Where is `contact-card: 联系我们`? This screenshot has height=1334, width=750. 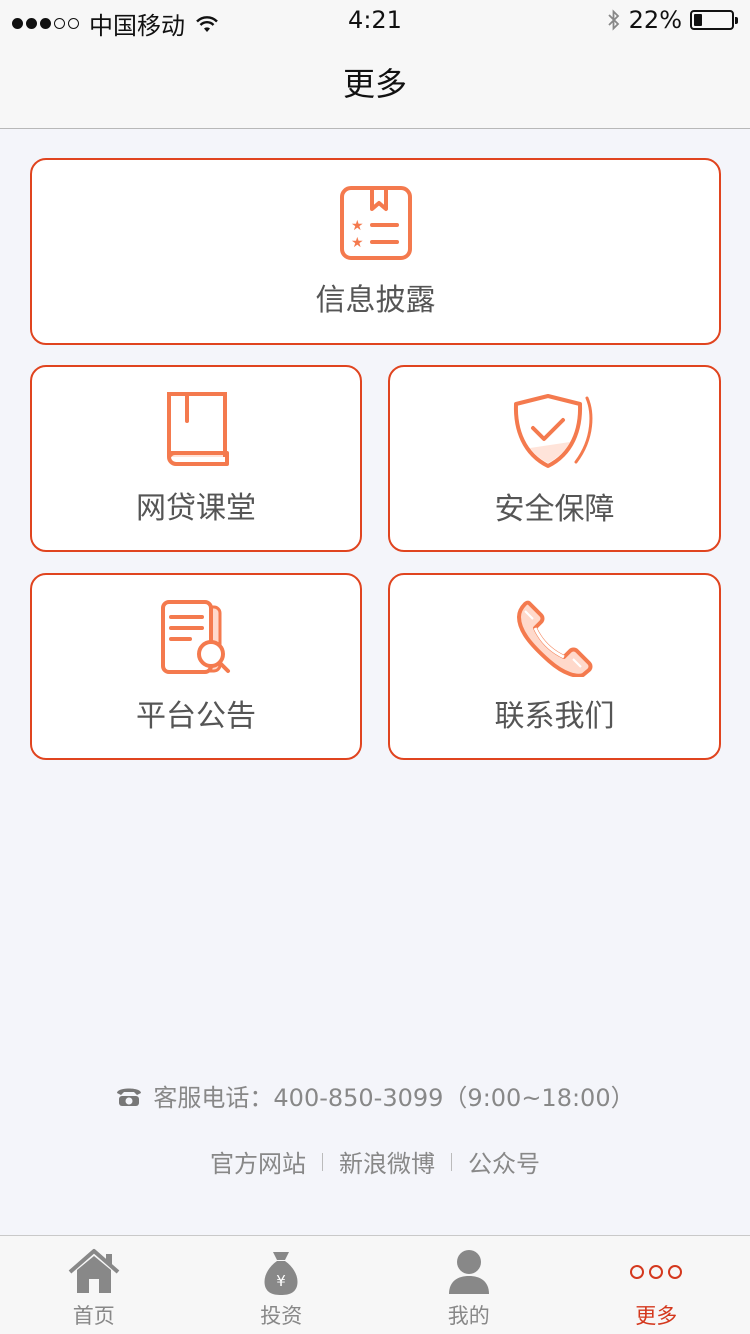 contact-card: 联系我们 is located at coordinates (554, 666).